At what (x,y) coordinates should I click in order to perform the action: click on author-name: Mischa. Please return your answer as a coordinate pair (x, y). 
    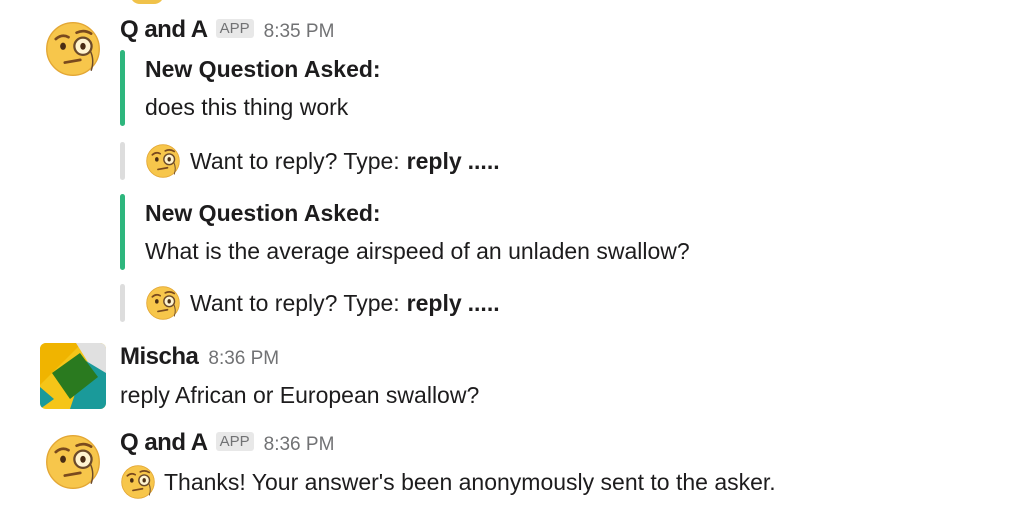
    Looking at the image, I should click on (159, 357).